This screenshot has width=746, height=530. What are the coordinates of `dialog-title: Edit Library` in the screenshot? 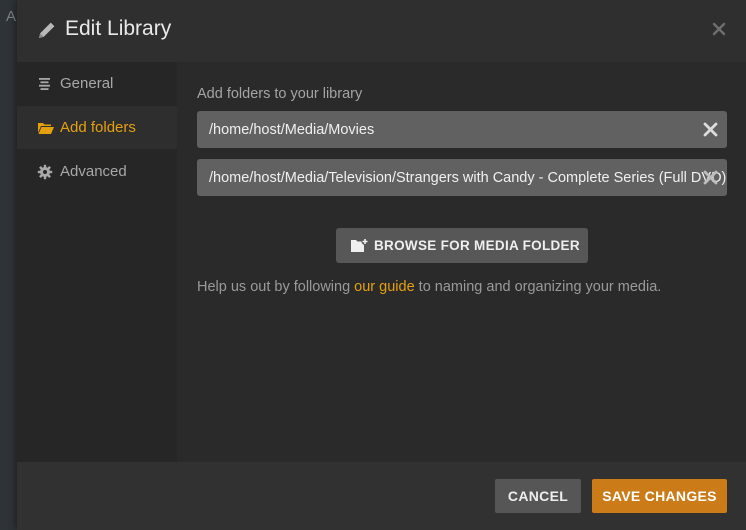 It's located at (118, 28).